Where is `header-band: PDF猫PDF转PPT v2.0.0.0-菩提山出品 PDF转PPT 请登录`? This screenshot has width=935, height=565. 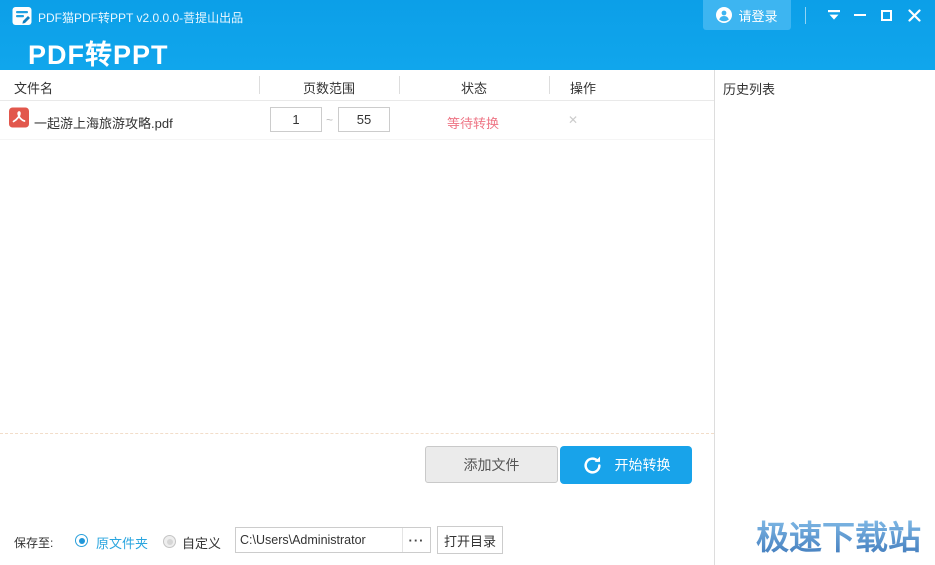 header-band: PDF猫PDF转PPT v2.0.0.0-菩提山出品 PDF转PPT 请登录 is located at coordinates (467, 35).